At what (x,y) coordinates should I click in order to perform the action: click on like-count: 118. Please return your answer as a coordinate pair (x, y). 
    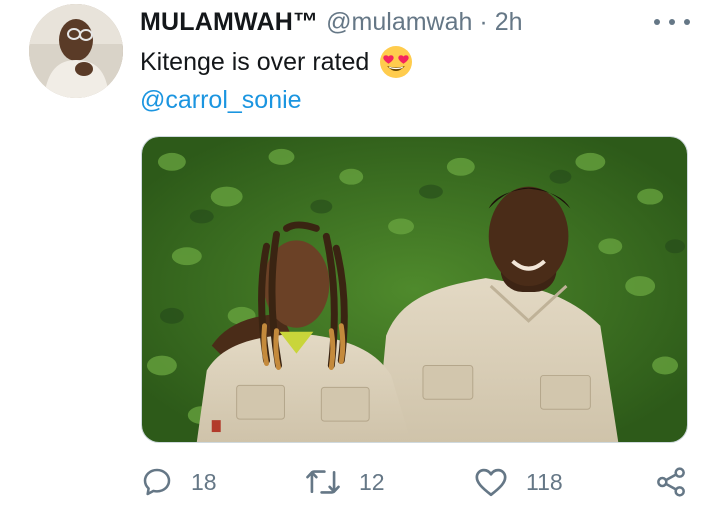
    Looking at the image, I should click on (544, 481).